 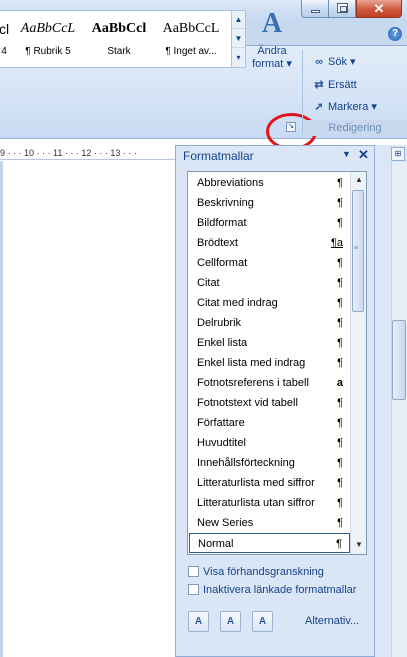 What do you see at coordinates (5, 29) in the screenshot?
I see `quick-style-sample: cl` at bounding box center [5, 29].